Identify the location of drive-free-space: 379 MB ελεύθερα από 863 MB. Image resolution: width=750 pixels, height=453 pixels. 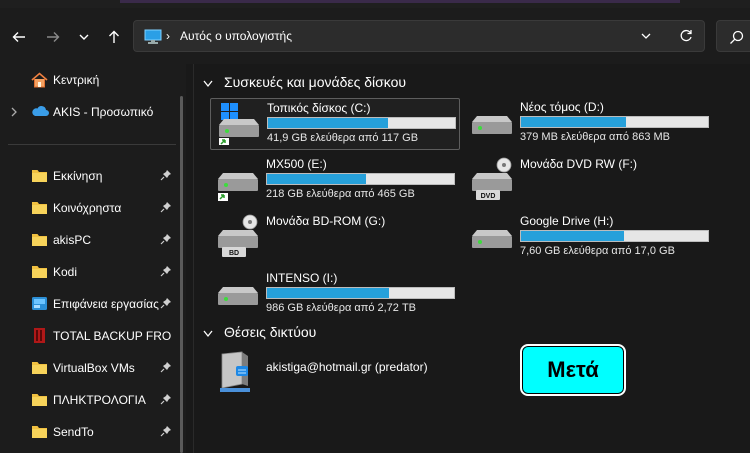
(595, 137).